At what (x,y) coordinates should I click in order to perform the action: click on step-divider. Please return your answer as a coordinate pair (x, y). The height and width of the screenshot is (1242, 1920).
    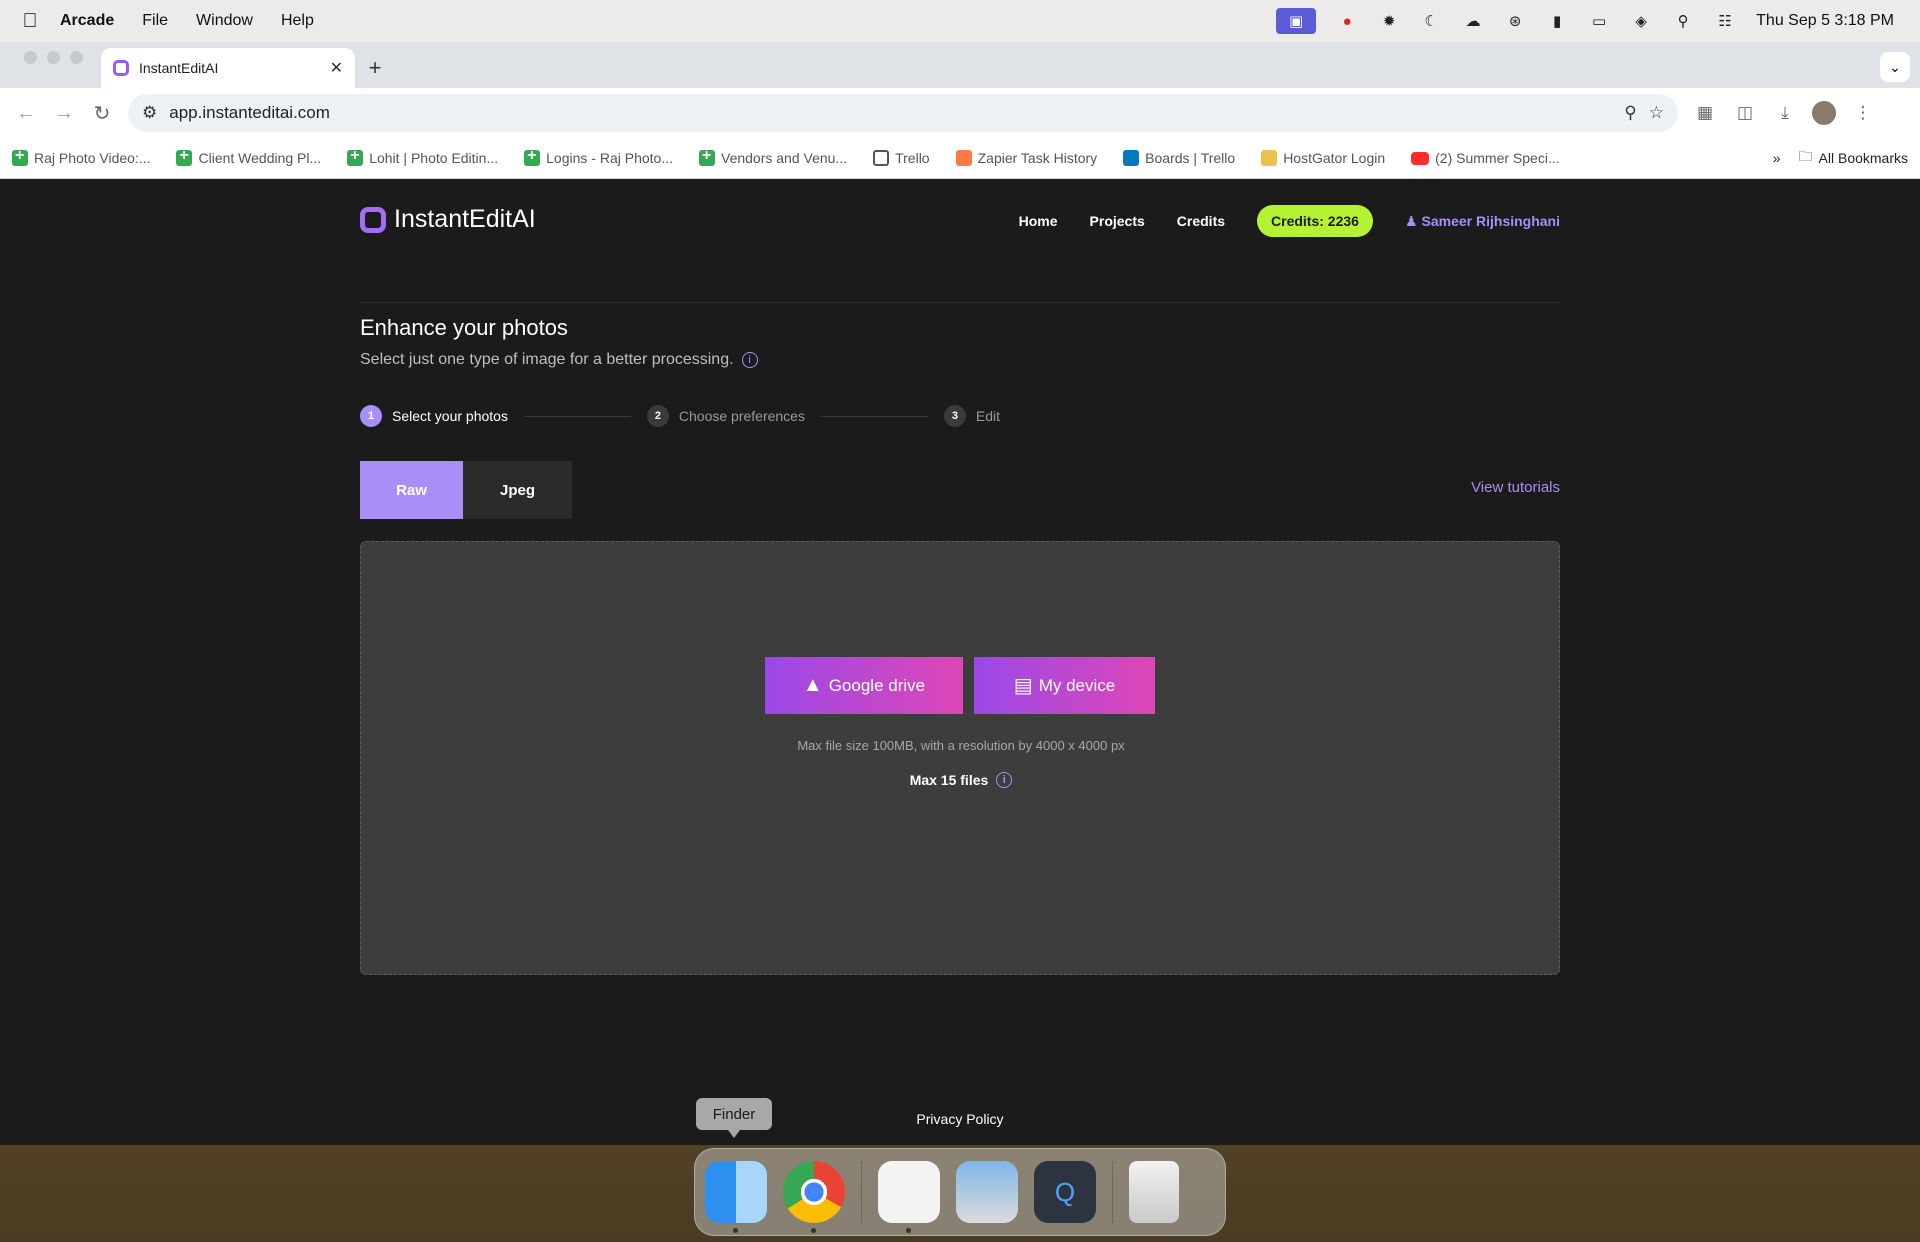
    Looking at the image, I should click on (874, 416).